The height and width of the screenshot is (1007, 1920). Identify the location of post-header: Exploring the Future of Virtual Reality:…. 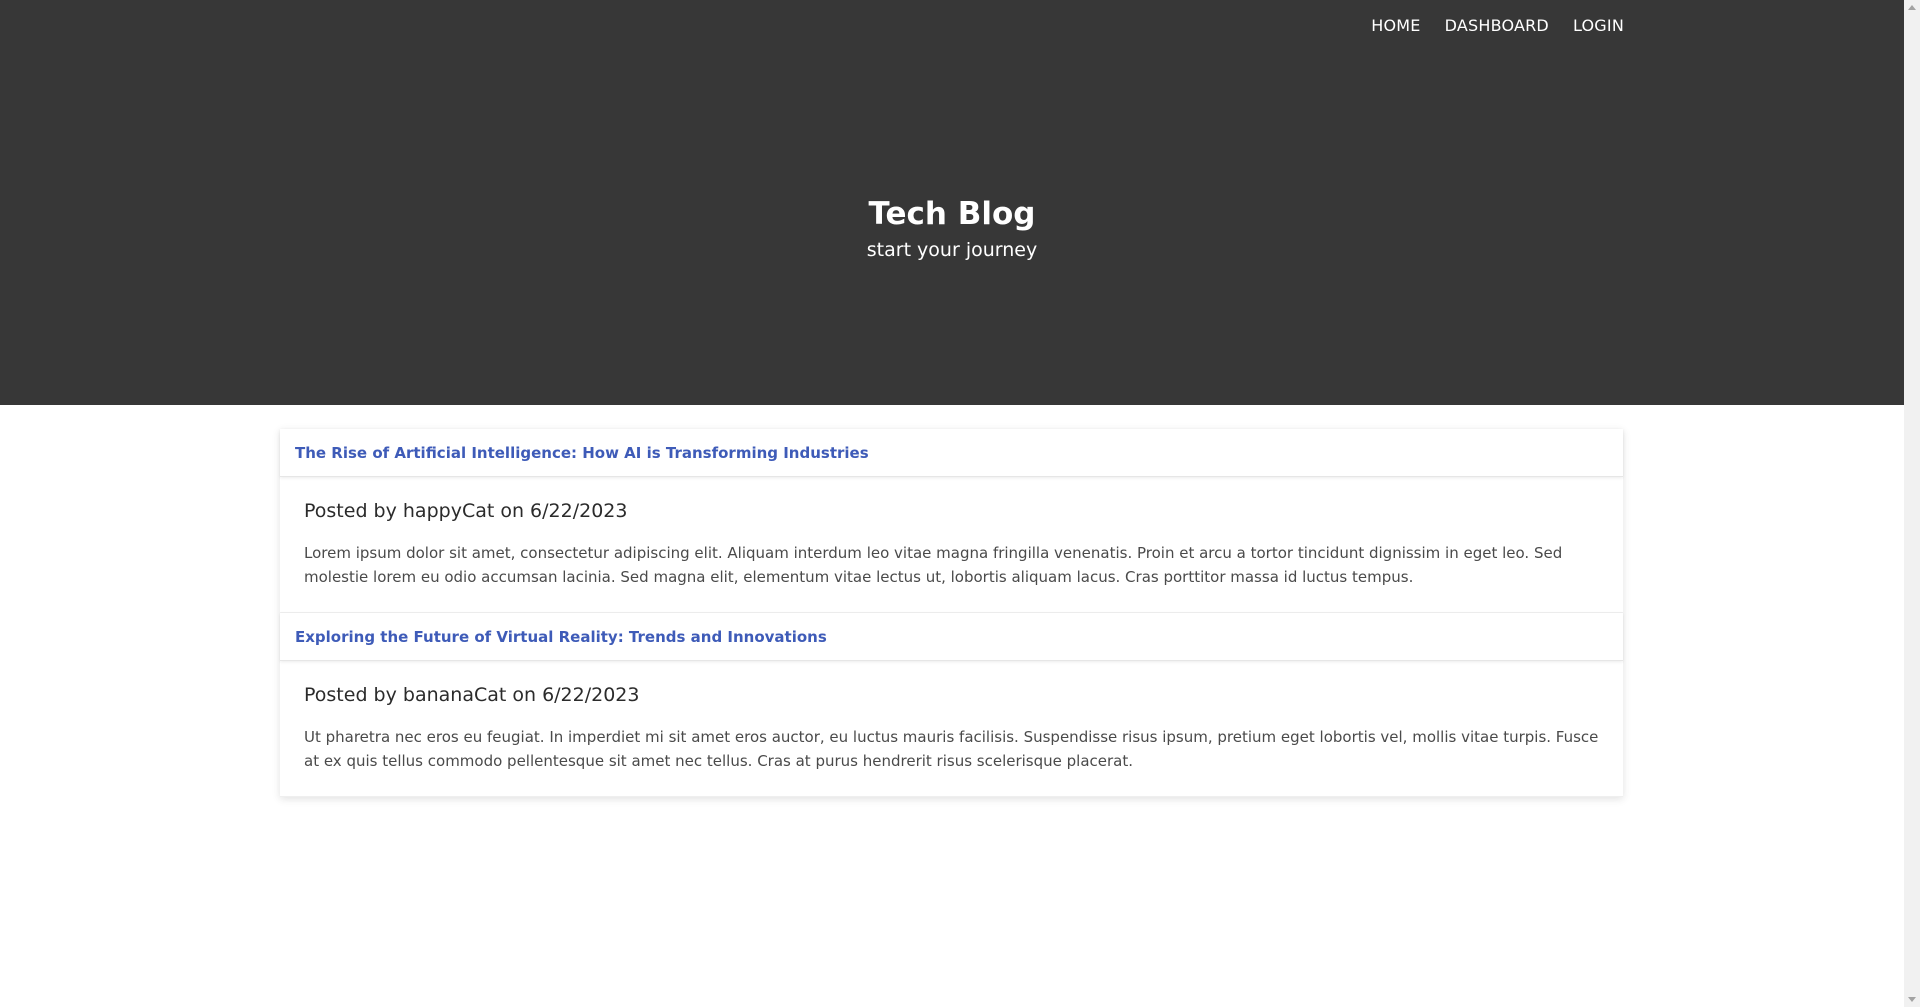
(951, 637).